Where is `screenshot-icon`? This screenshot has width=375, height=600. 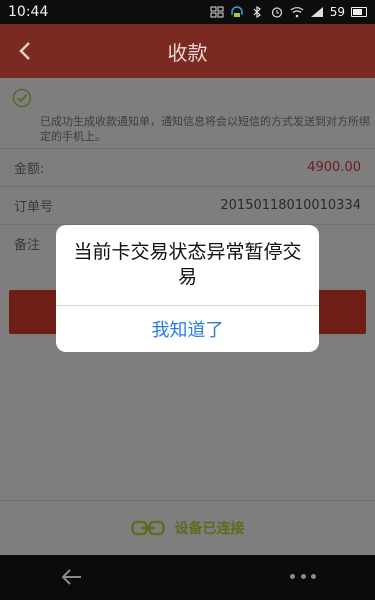
screenshot-icon is located at coordinates (217, 12).